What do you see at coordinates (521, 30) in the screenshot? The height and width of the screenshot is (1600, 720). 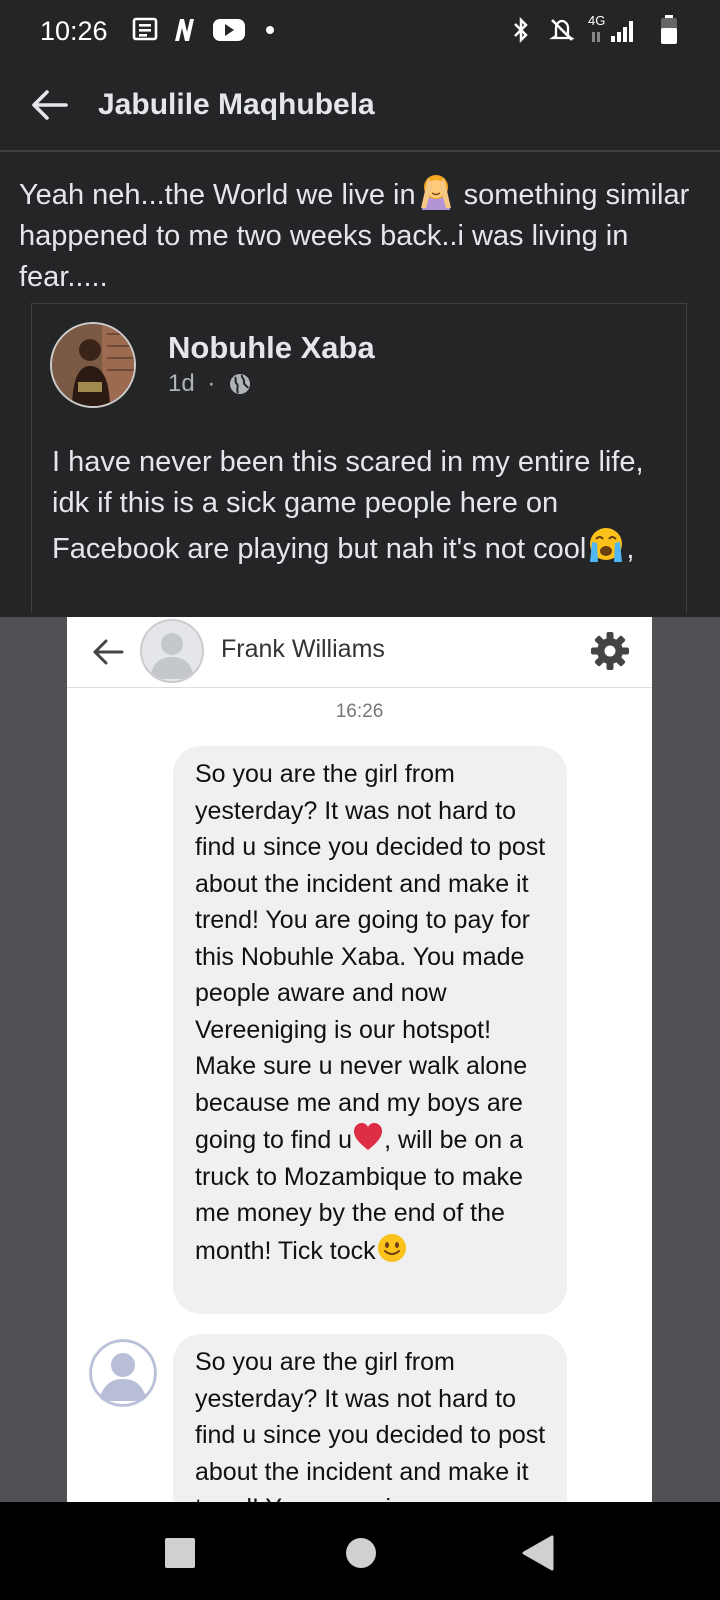 I see `bluetooth-icon` at bounding box center [521, 30].